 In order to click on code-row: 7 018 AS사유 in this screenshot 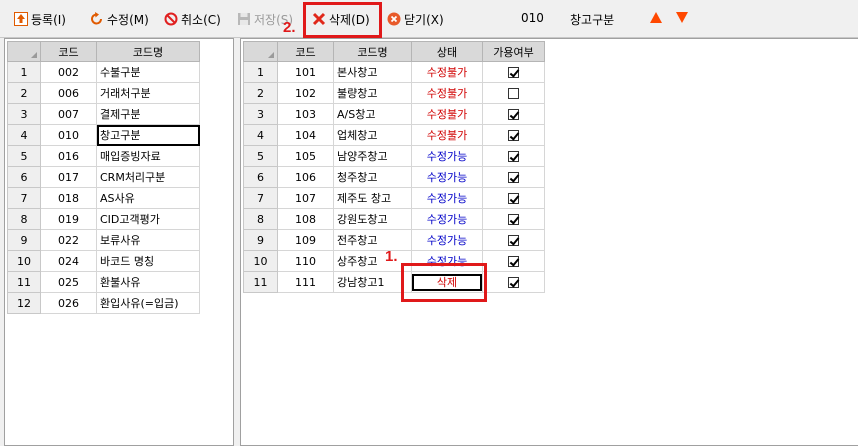, I will do `click(103, 198)`.